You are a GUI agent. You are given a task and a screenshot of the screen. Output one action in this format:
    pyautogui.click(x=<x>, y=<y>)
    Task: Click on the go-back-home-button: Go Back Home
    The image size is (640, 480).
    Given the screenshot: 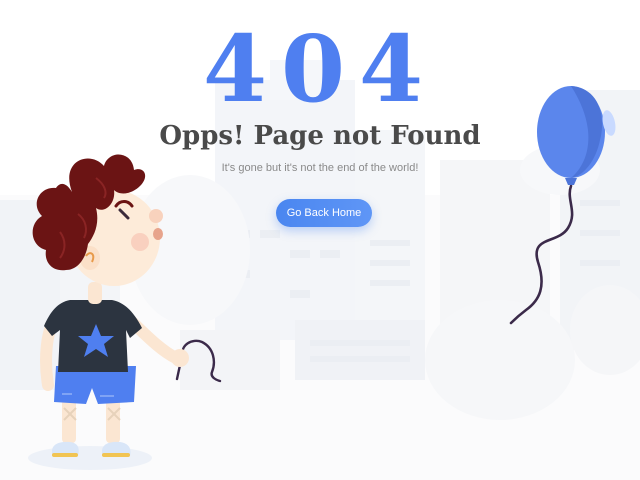 What is the action you would take?
    pyautogui.click(x=324, y=213)
    